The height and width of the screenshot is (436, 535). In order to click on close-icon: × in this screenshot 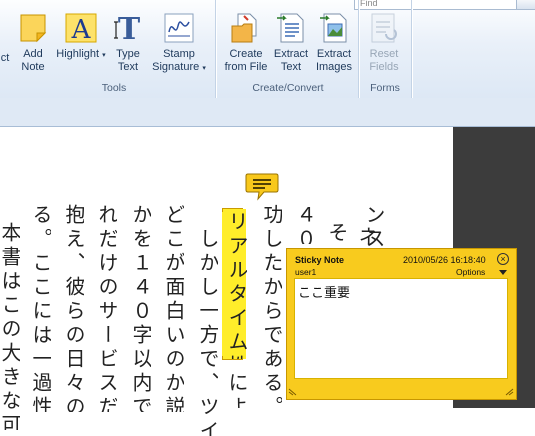, I will do `click(503, 259)`.